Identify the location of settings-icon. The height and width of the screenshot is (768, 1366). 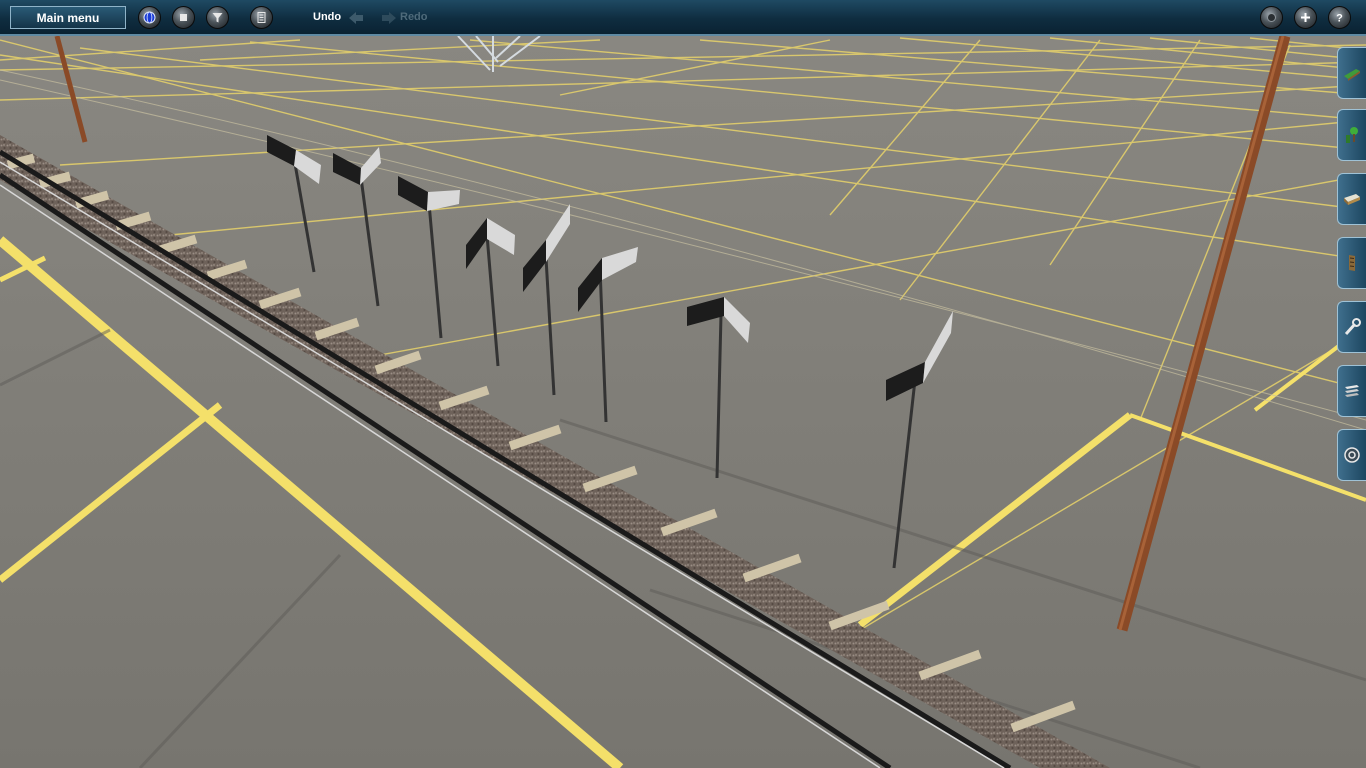
(1352, 455).